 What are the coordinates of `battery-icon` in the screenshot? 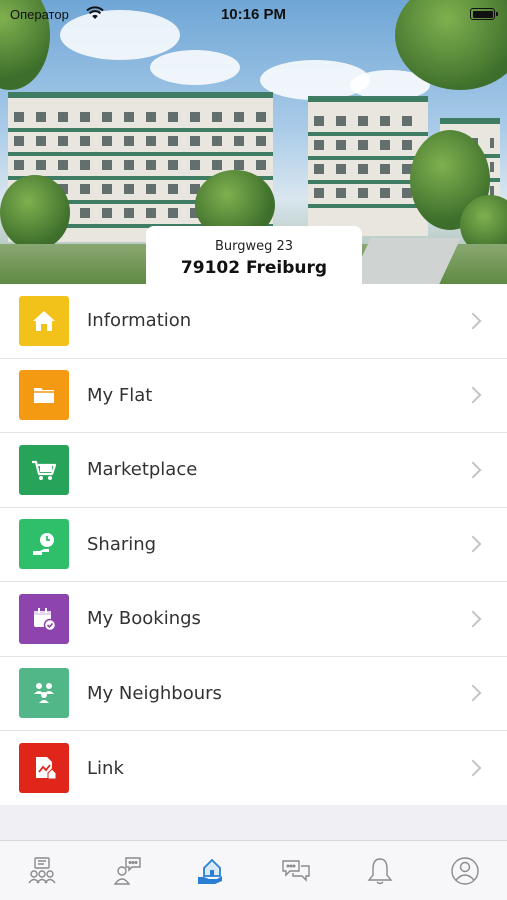 It's located at (484, 14).